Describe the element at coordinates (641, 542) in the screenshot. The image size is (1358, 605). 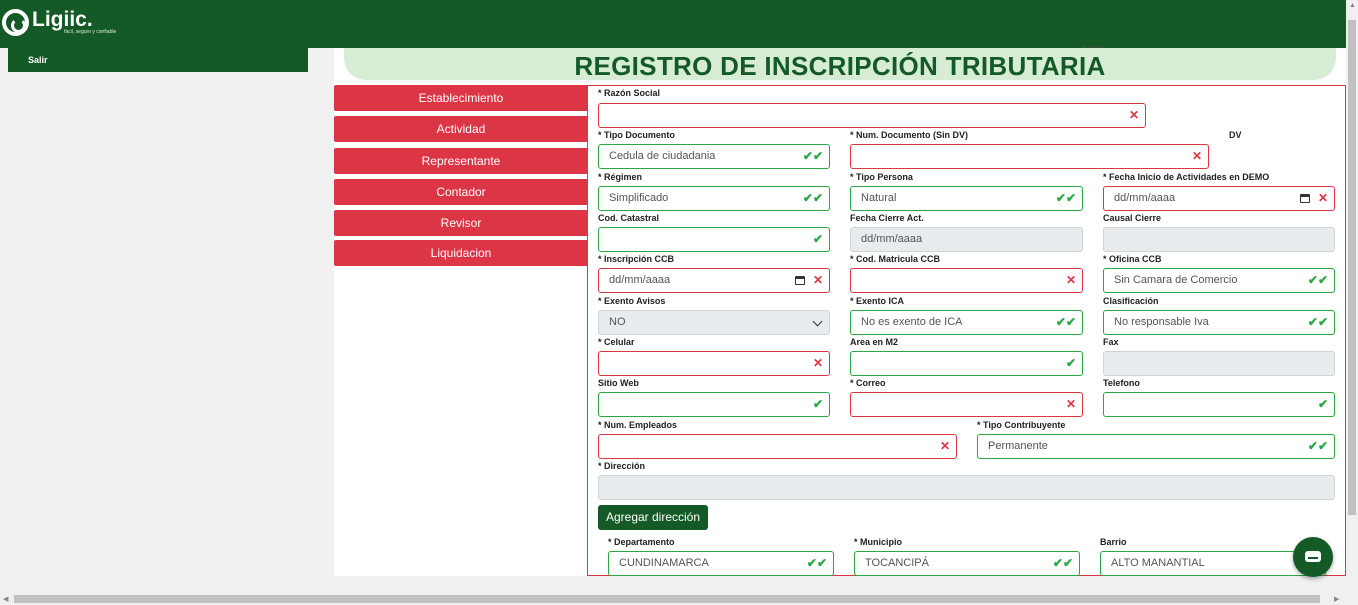
I see `departamento-label: * Departamento` at that location.